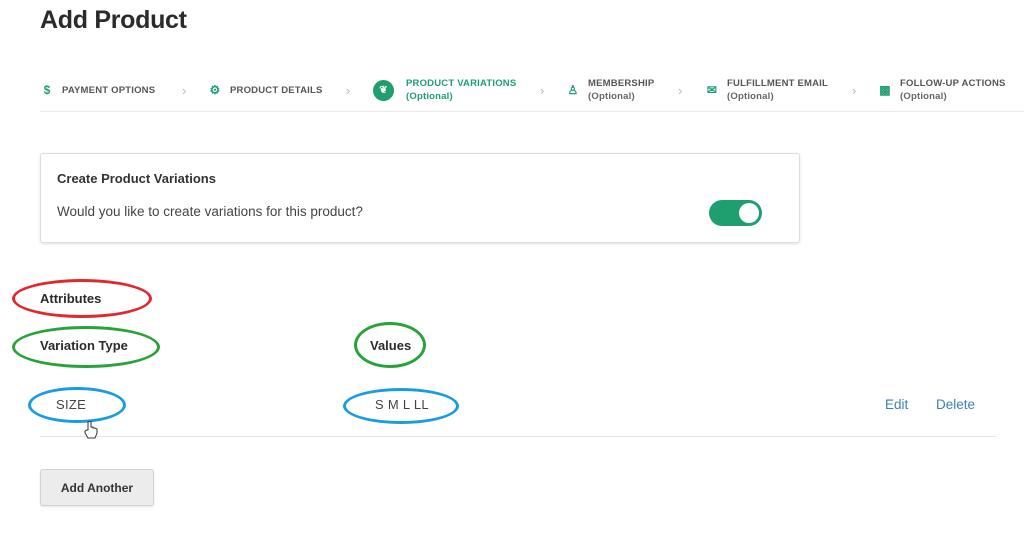  Describe the element at coordinates (955, 404) in the screenshot. I see `delete-link: Delete` at that location.